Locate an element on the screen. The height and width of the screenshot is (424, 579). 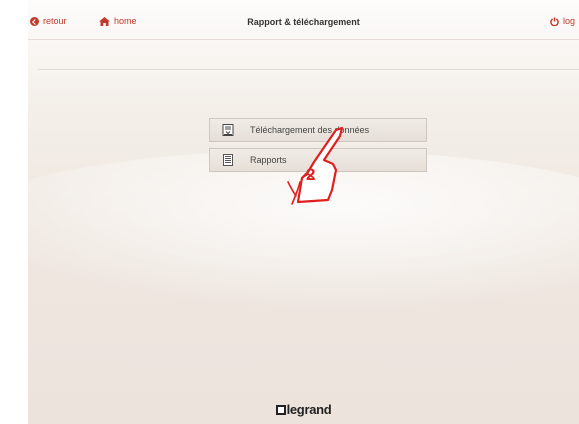
logout-label: log is located at coordinates (569, 21).